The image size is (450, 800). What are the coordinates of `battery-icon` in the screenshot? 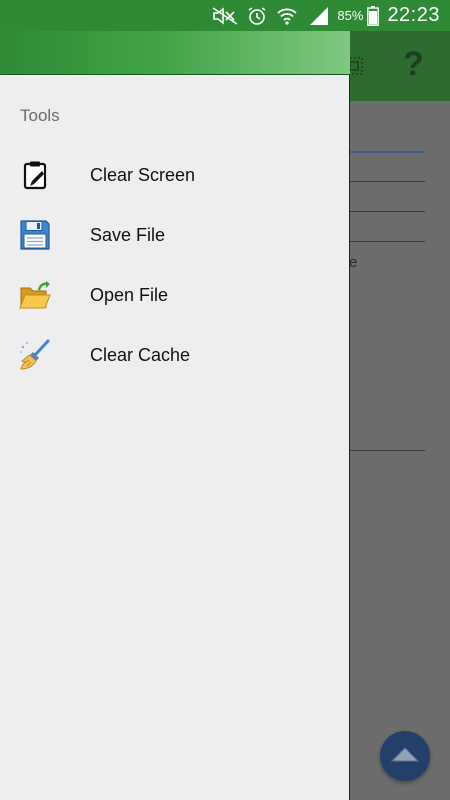 It's located at (373, 15).